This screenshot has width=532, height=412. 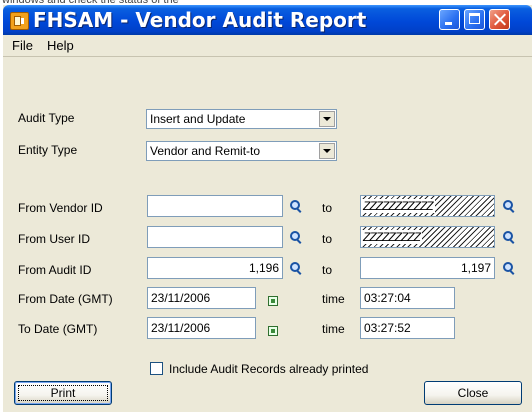 I want to click on audit-id-to-label: to, so click(x=327, y=270).